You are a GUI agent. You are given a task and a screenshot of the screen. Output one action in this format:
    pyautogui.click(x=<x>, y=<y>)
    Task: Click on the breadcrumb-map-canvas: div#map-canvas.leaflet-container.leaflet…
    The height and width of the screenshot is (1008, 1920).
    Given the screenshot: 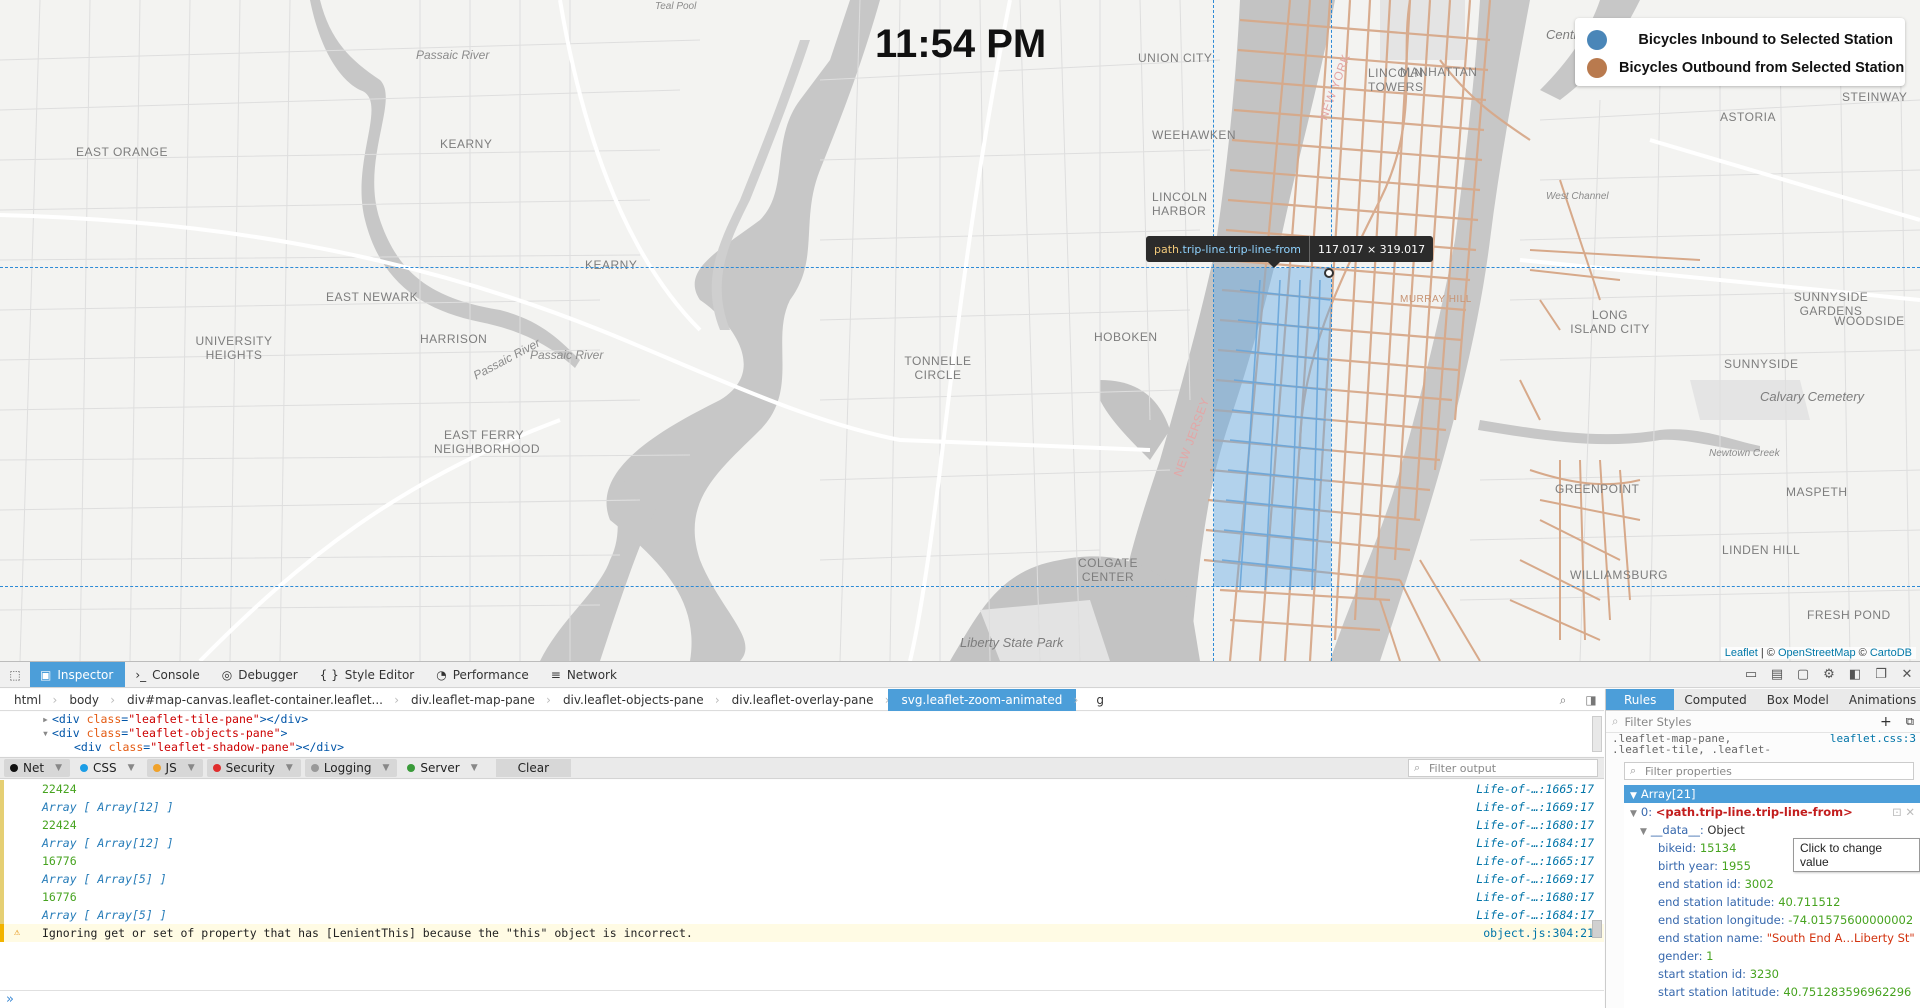 What is the action you would take?
    pyautogui.click(x=256, y=700)
    